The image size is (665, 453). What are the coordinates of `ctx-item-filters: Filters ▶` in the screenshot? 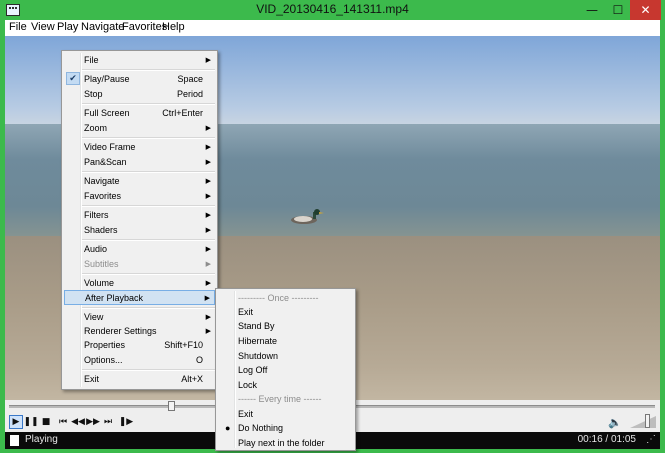 It's located at (139, 215).